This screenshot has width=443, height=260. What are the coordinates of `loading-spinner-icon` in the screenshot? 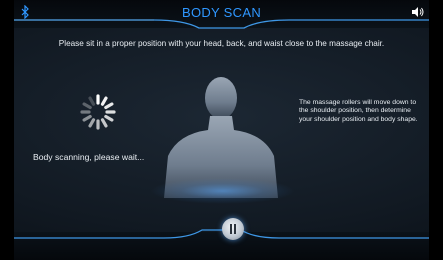 It's located at (98, 112).